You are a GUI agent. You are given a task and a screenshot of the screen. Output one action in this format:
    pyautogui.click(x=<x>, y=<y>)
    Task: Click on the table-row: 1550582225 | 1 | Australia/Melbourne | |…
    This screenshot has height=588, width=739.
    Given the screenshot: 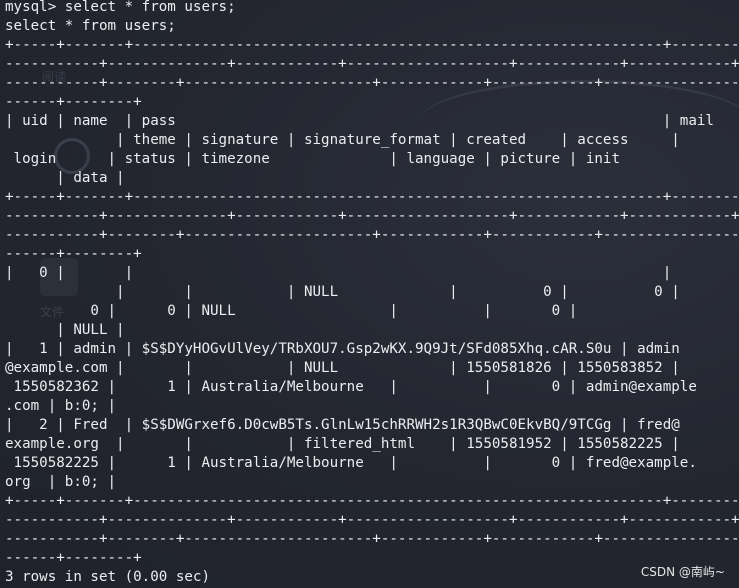 What is the action you would take?
    pyautogui.click(x=351, y=463)
    